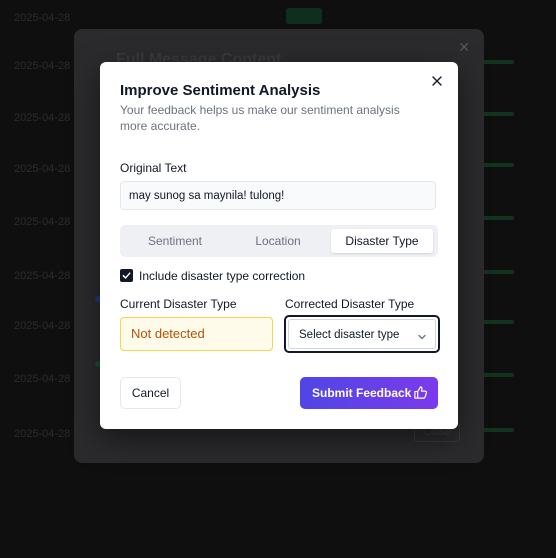 The width and height of the screenshot is (556, 558). Describe the element at coordinates (350, 304) in the screenshot. I see `corrected-disaster-label: Corrected Disaster Type` at that location.